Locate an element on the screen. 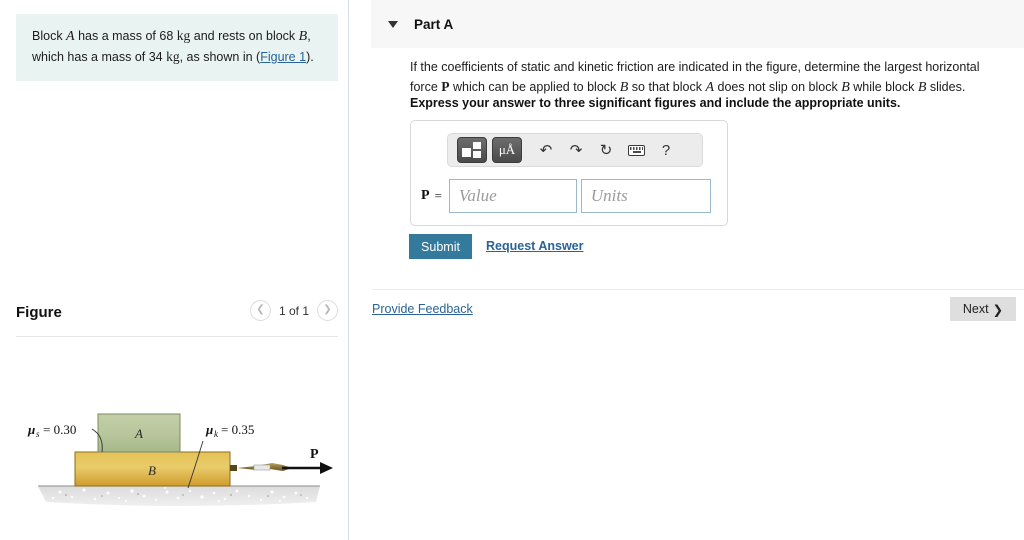 The width and height of the screenshot is (1024, 540). figure-pager: ❮ 1 of 1 ❯ is located at coordinates (293, 310).